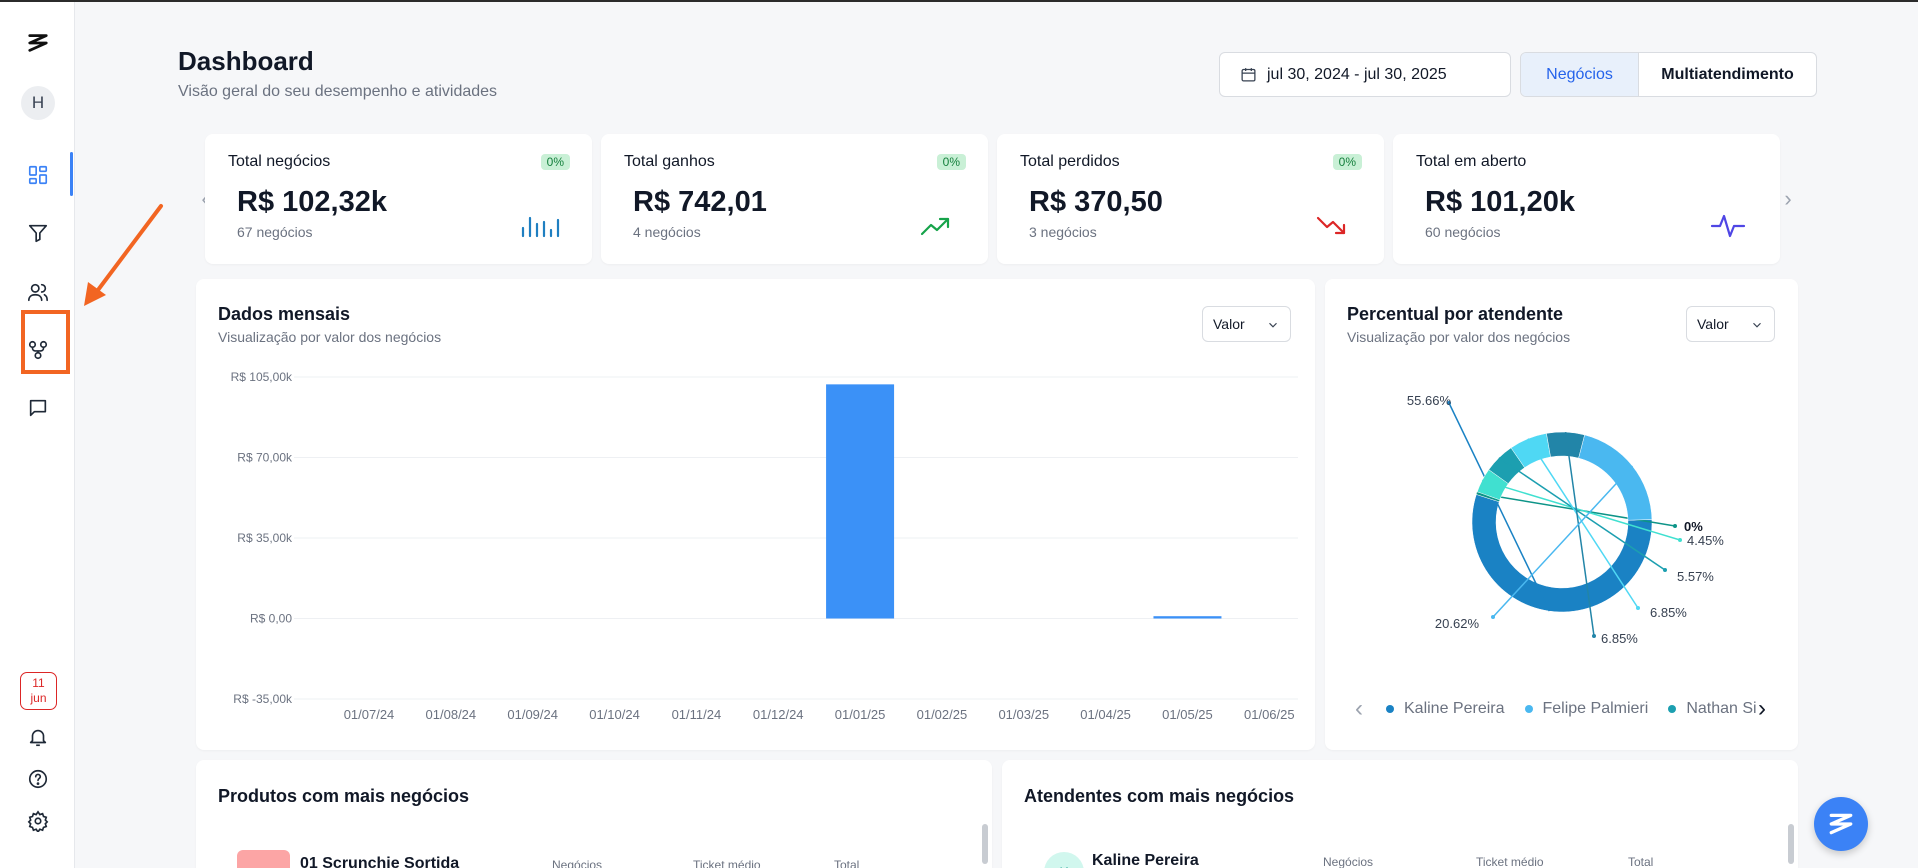 Image resolution: width=1918 pixels, height=868 pixels. Describe the element at coordinates (540, 227) in the screenshot. I see `bar-chart-icon` at that location.